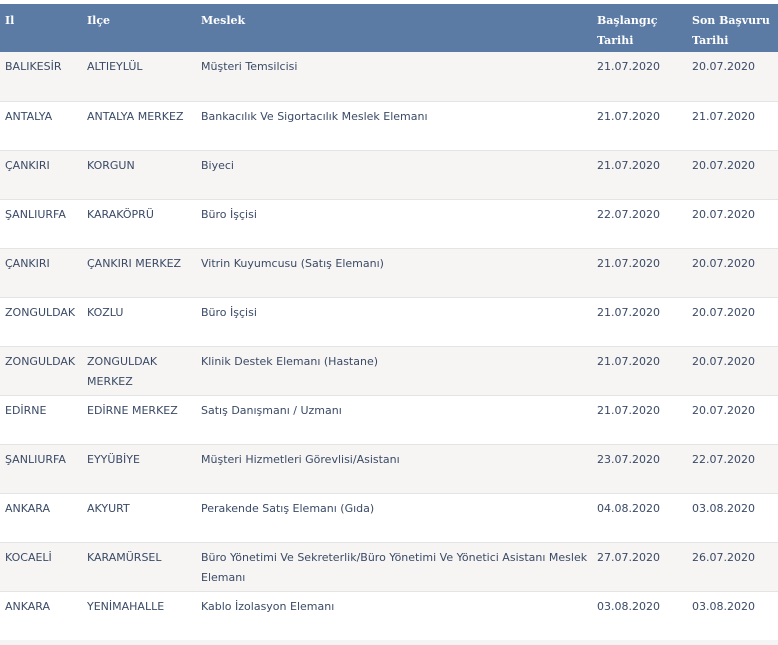 The image size is (778, 645). I want to click on cell-ilce: ZONGULDAK MERKEZ, so click(139, 370).